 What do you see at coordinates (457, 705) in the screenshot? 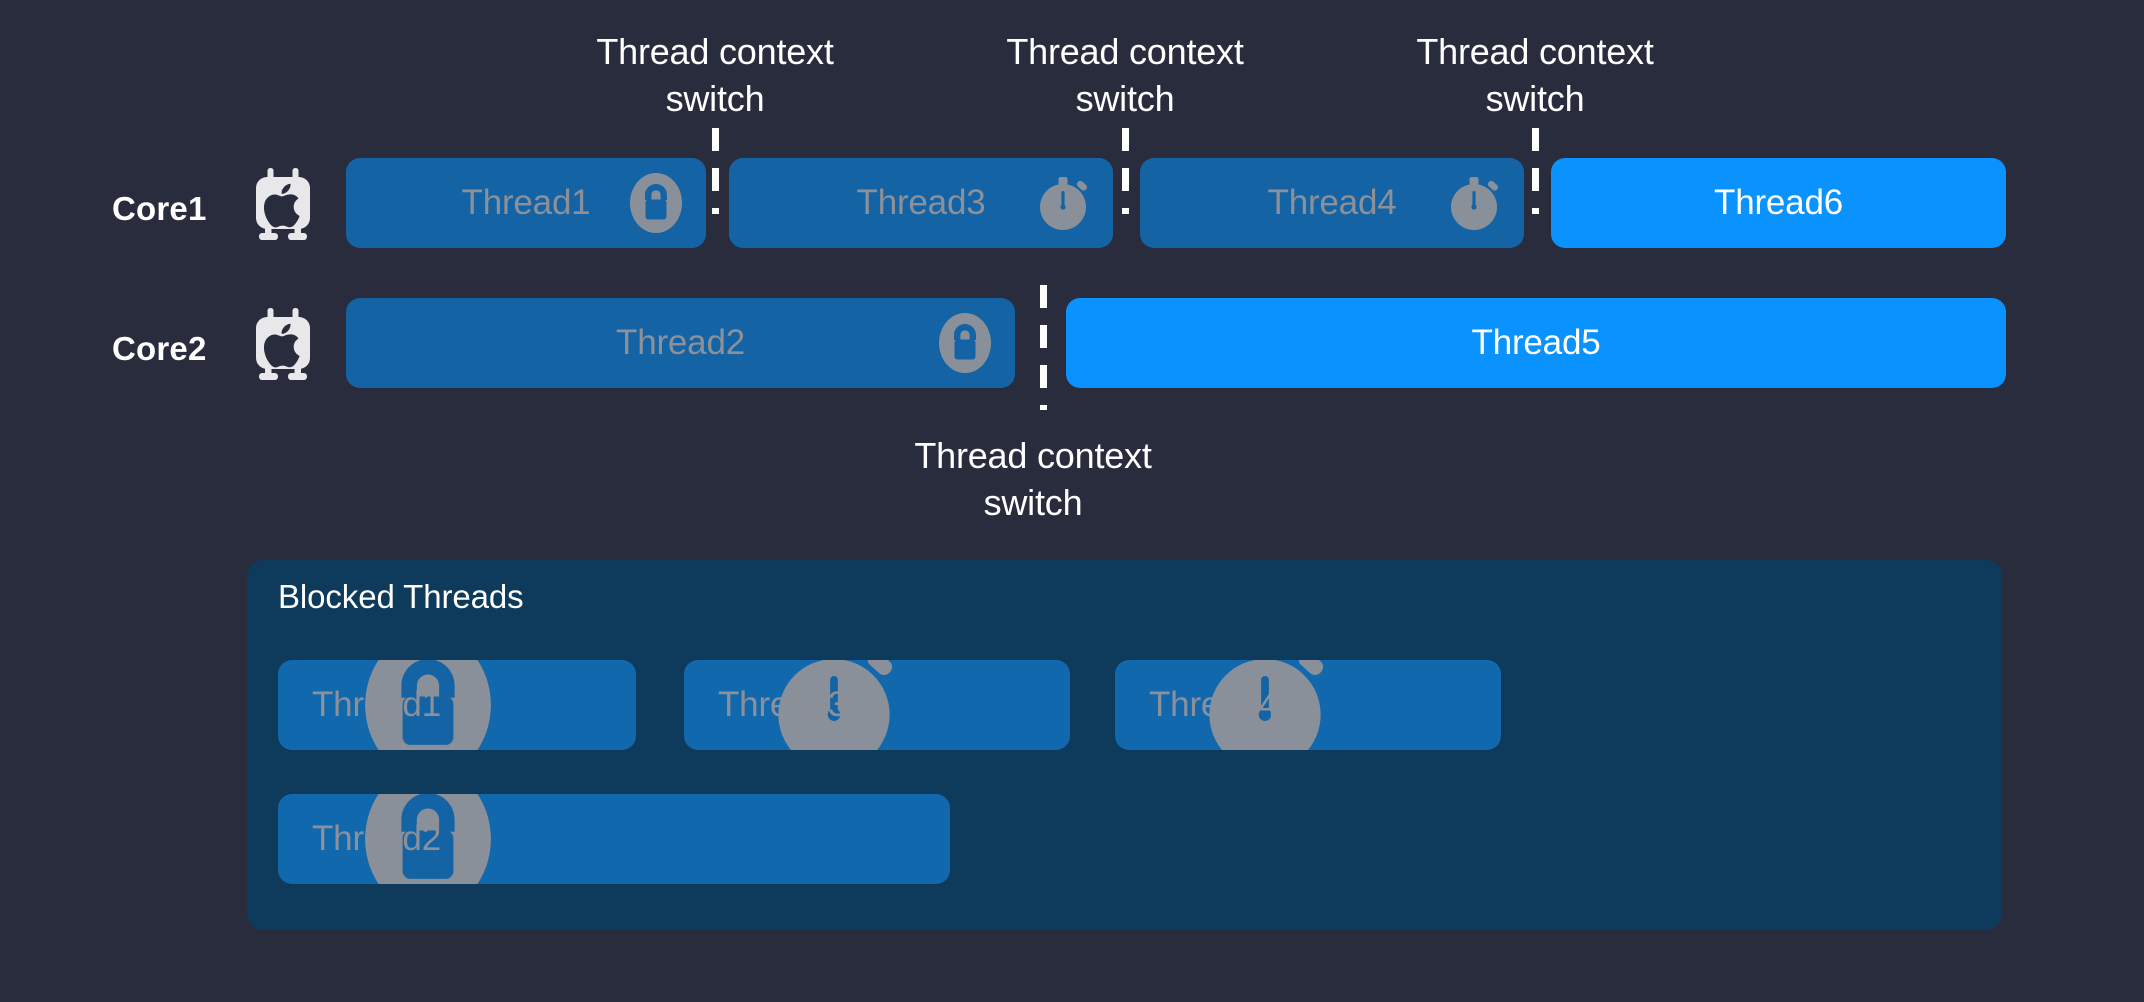
I see `blocked-thread-card-thread1: Thread1` at bounding box center [457, 705].